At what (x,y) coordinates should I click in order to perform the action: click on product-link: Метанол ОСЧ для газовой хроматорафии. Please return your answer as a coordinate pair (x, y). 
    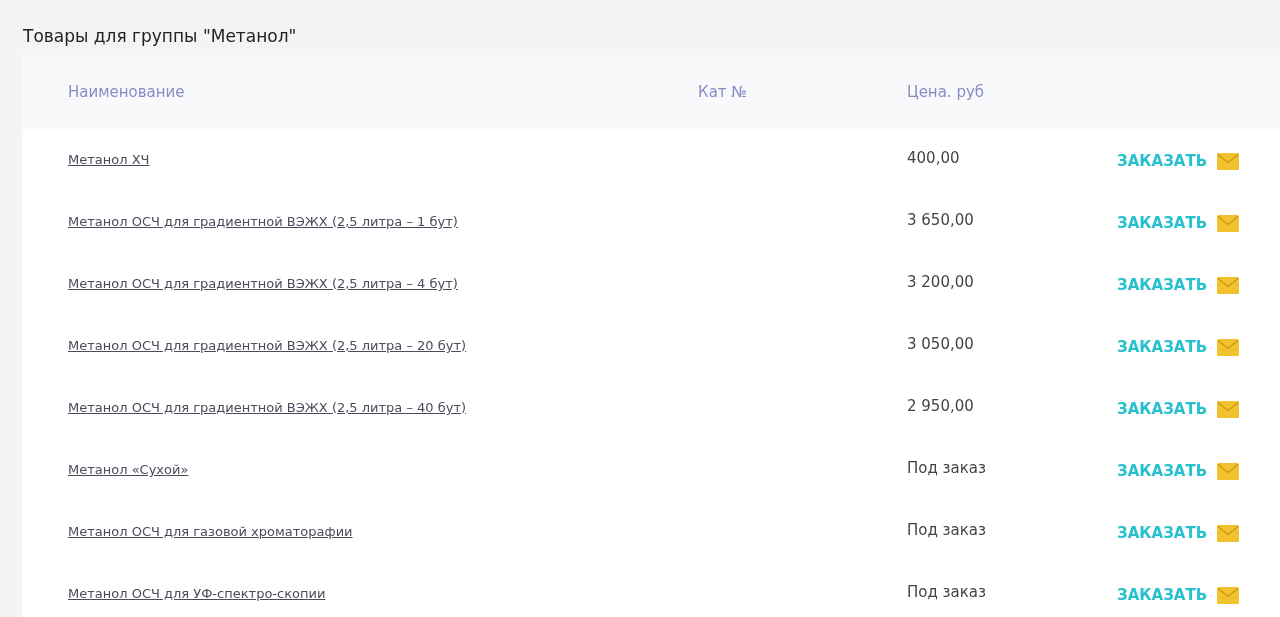
    Looking at the image, I should click on (210, 531).